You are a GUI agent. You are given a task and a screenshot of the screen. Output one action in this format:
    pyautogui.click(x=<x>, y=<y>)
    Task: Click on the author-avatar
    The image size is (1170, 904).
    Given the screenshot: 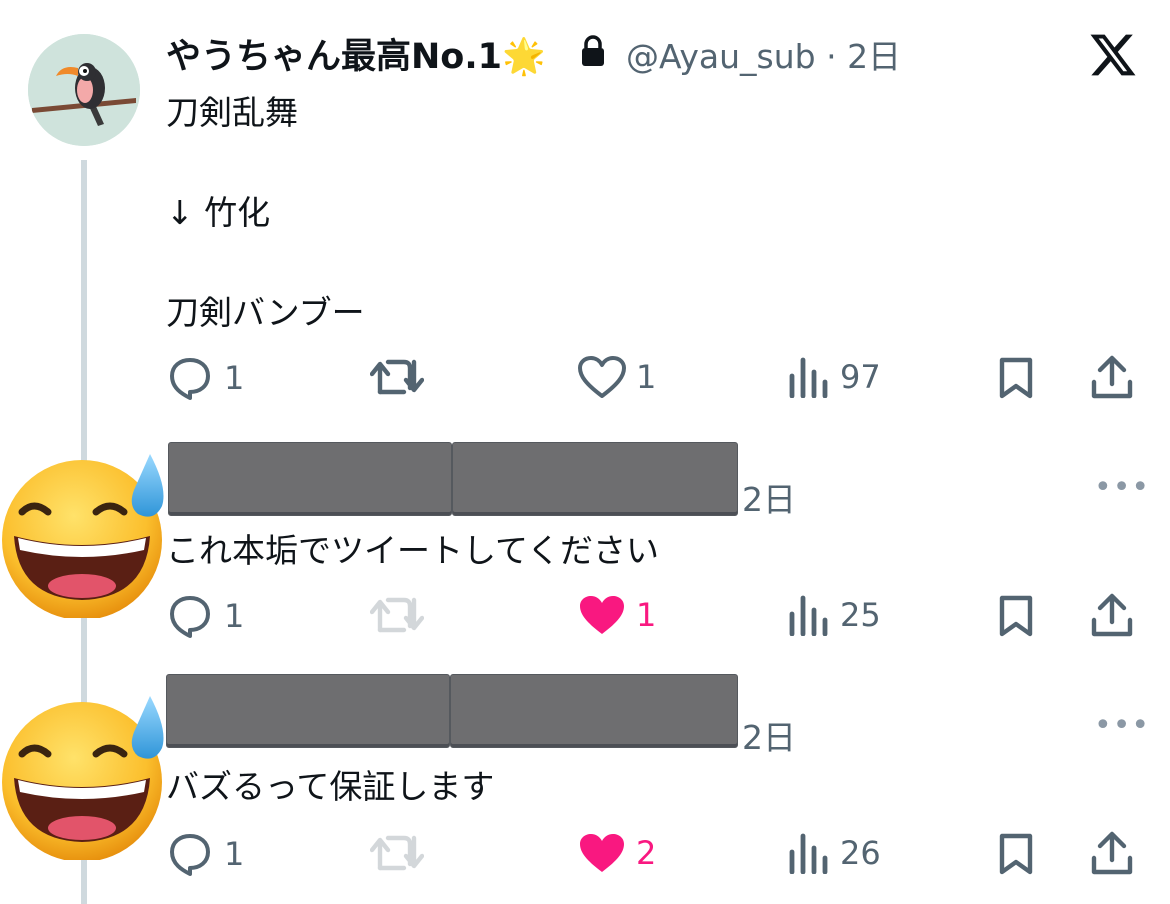 What is the action you would take?
    pyautogui.click(x=84, y=90)
    